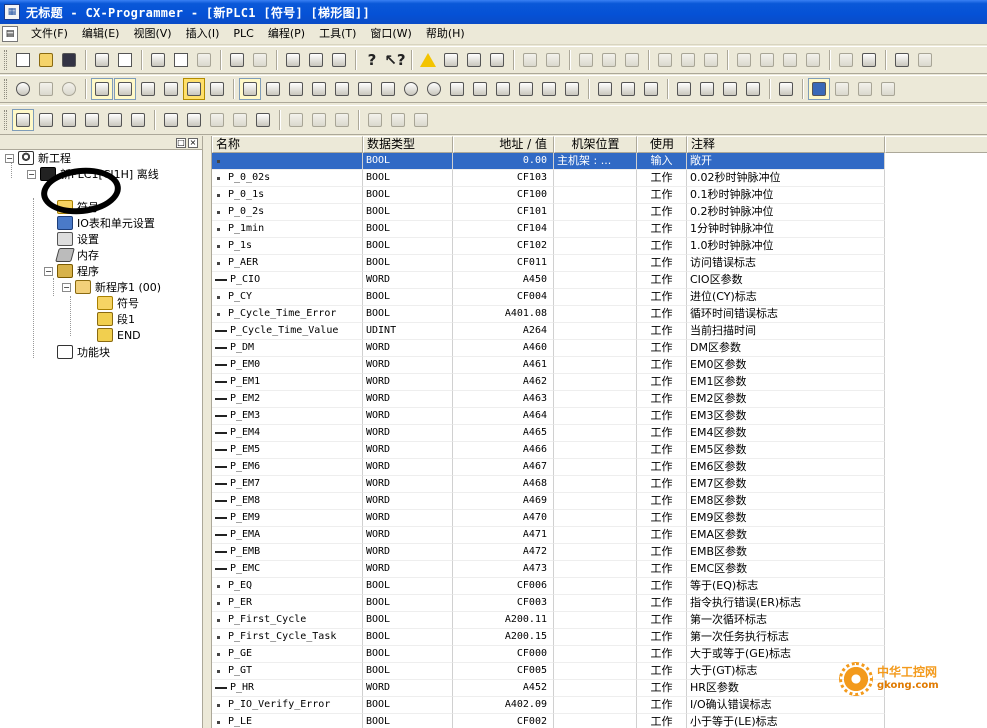 The height and width of the screenshot is (728, 987). I want to click on menu-file: 文件(F), so click(49, 34).